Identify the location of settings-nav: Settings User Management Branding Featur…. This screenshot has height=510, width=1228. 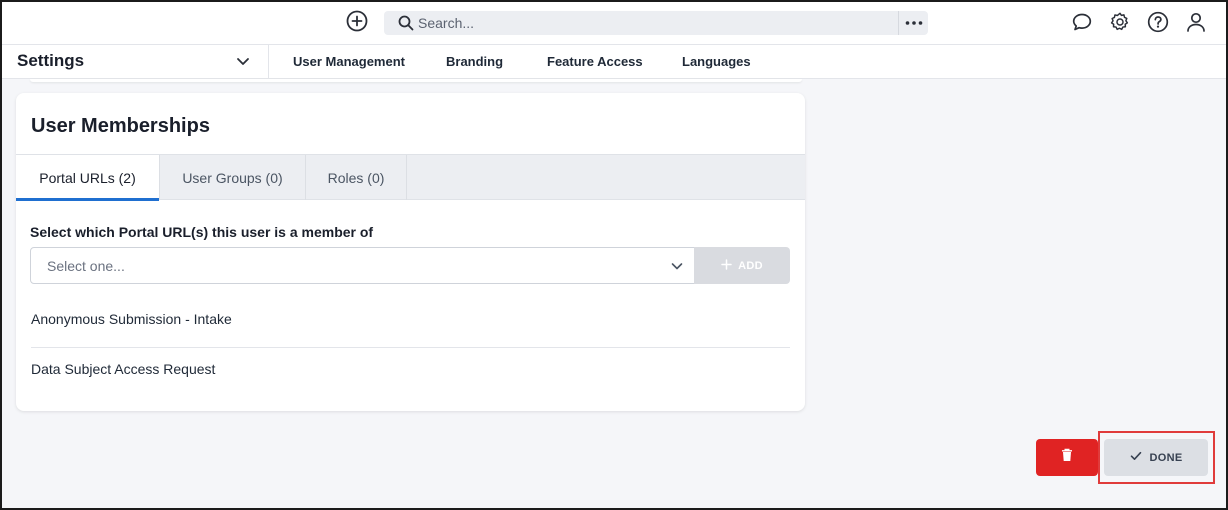
(614, 63).